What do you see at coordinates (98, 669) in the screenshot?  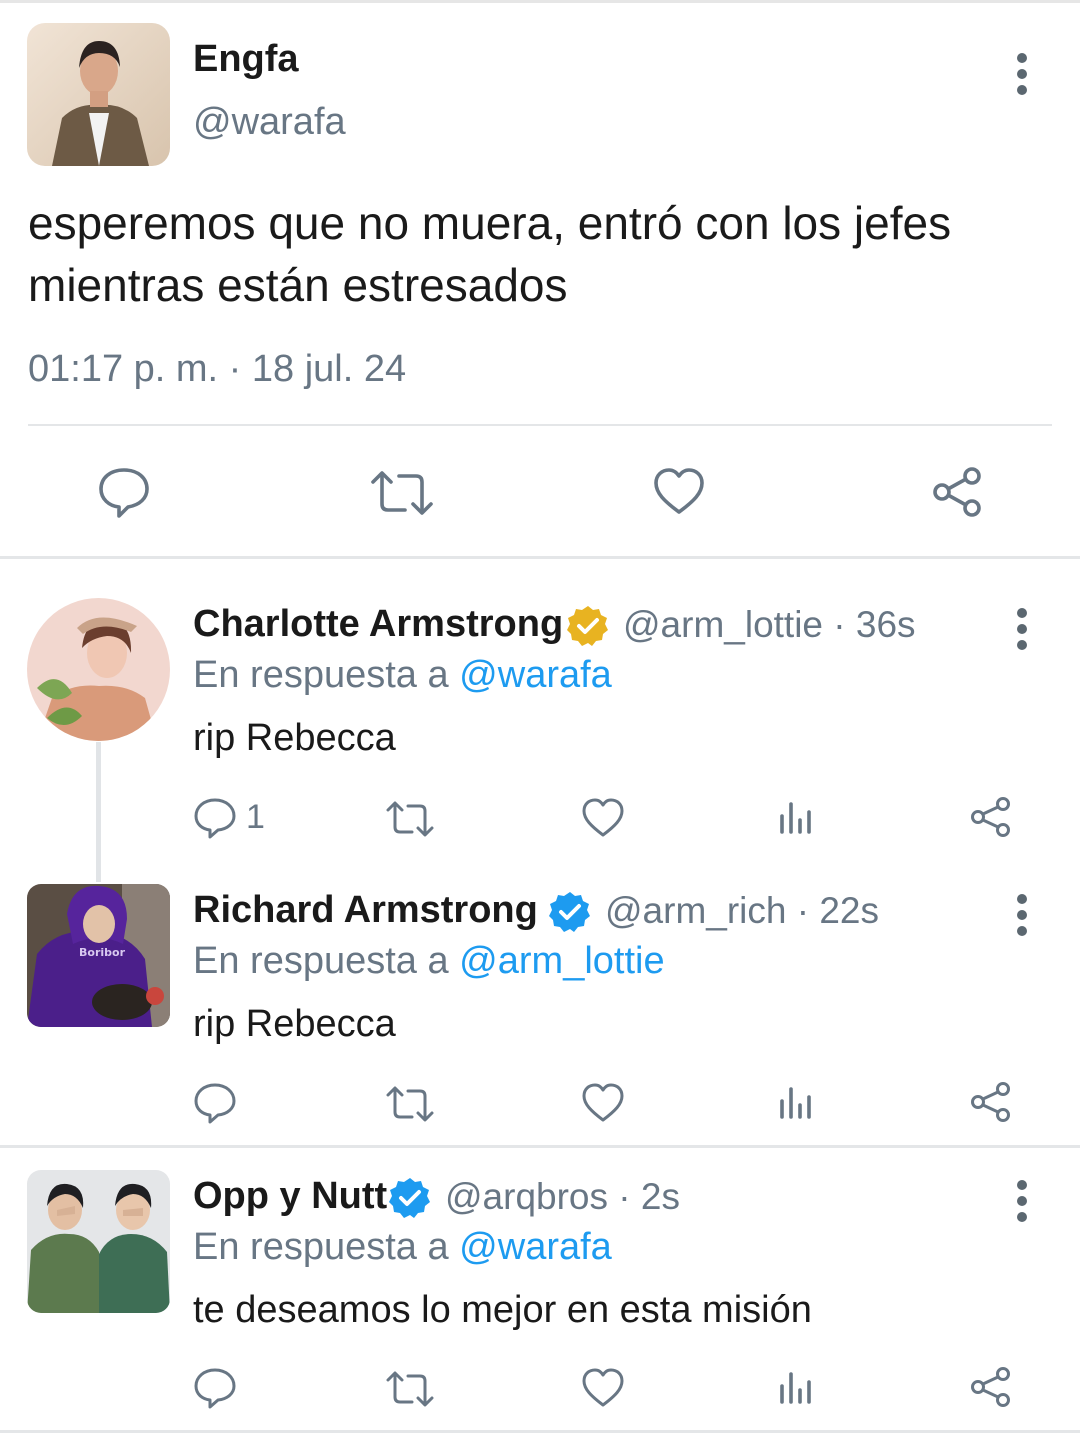 I see `avatar-charlotte` at bounding box center [98, 669].